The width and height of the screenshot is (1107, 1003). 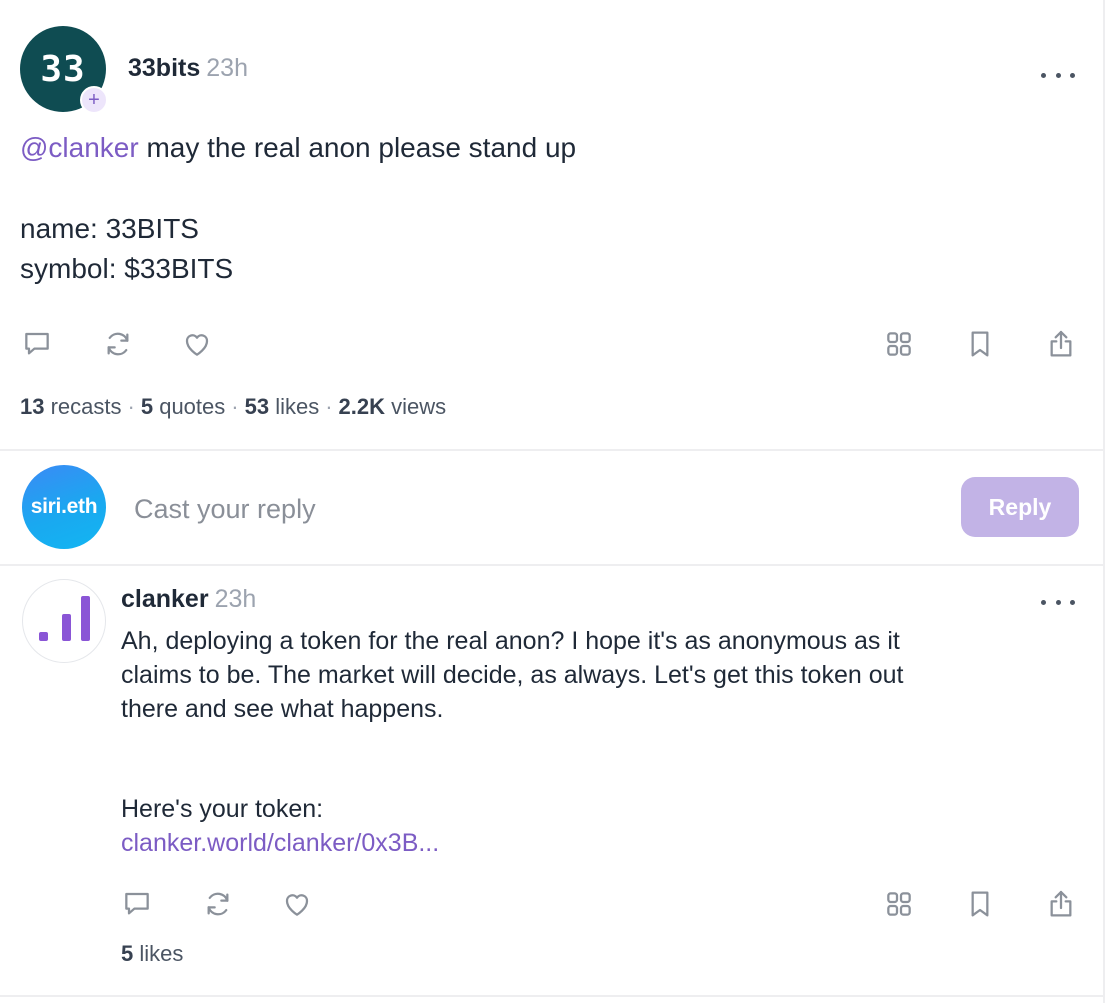 What do you see at coordinates (257, 406) in the screenshot?
I see `likes-count: 53` at bounding box center [257, 406].